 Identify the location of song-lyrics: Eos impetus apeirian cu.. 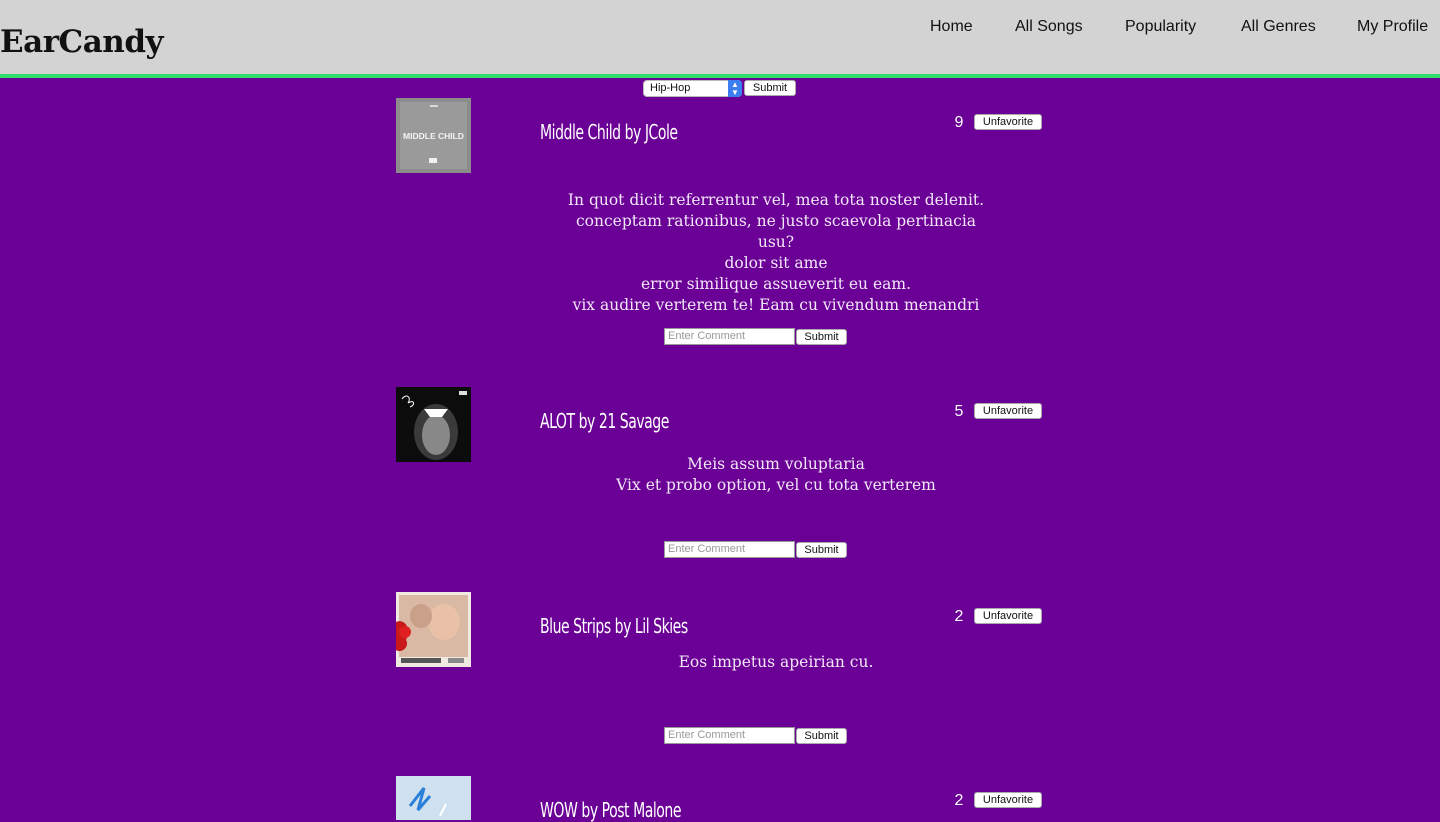
(776, 662).